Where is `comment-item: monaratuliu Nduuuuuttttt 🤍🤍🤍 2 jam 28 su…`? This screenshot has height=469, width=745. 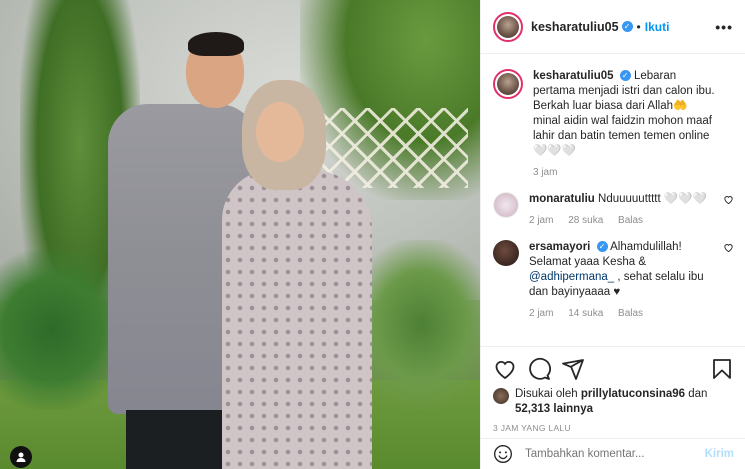
comment-item: monaratuliu Nduuuuuttttt 🤍🤍🤍 2 jam 28 su… is located at coordinates (613, 210).